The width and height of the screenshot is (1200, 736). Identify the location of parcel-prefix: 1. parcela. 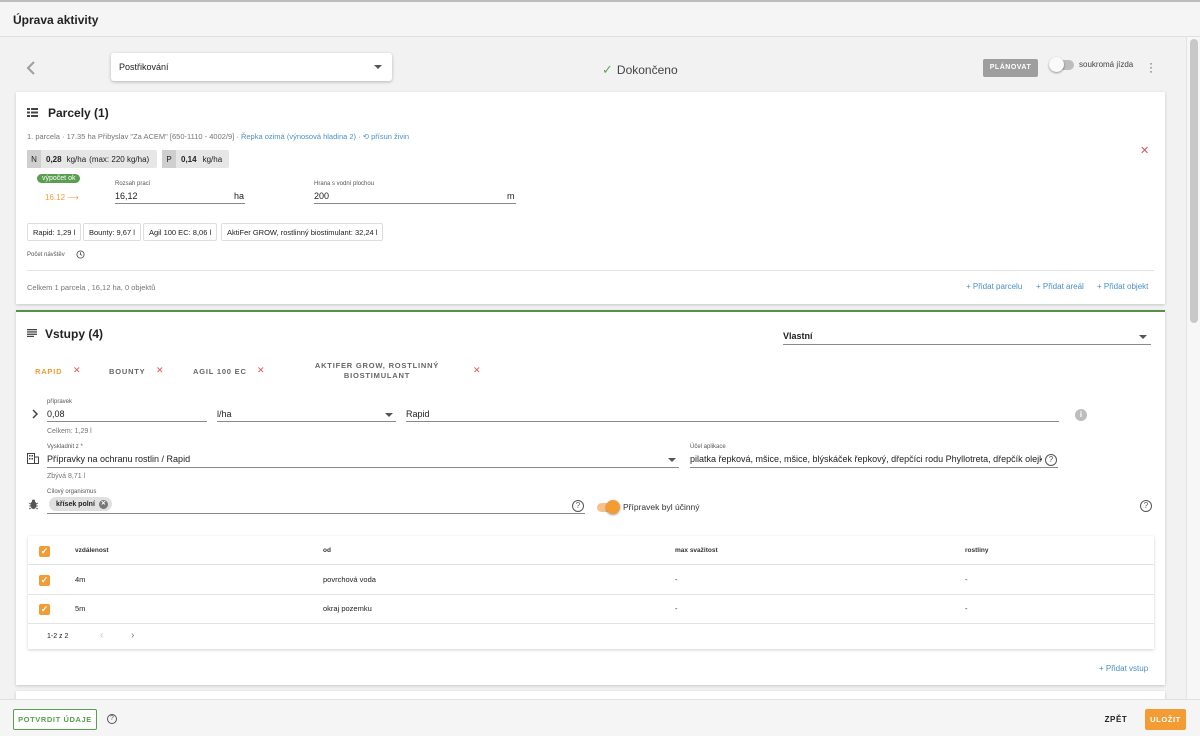
(43, 136).